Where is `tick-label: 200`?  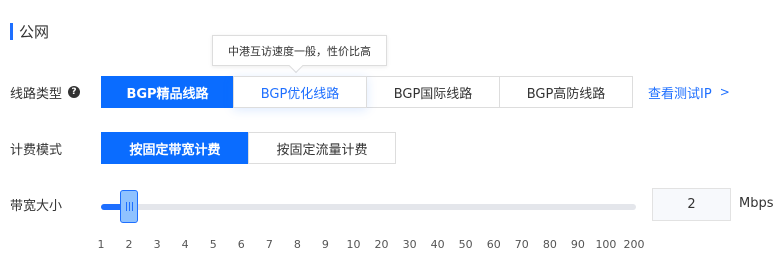 tick-label: 200 is located at coordinates (634, 244).